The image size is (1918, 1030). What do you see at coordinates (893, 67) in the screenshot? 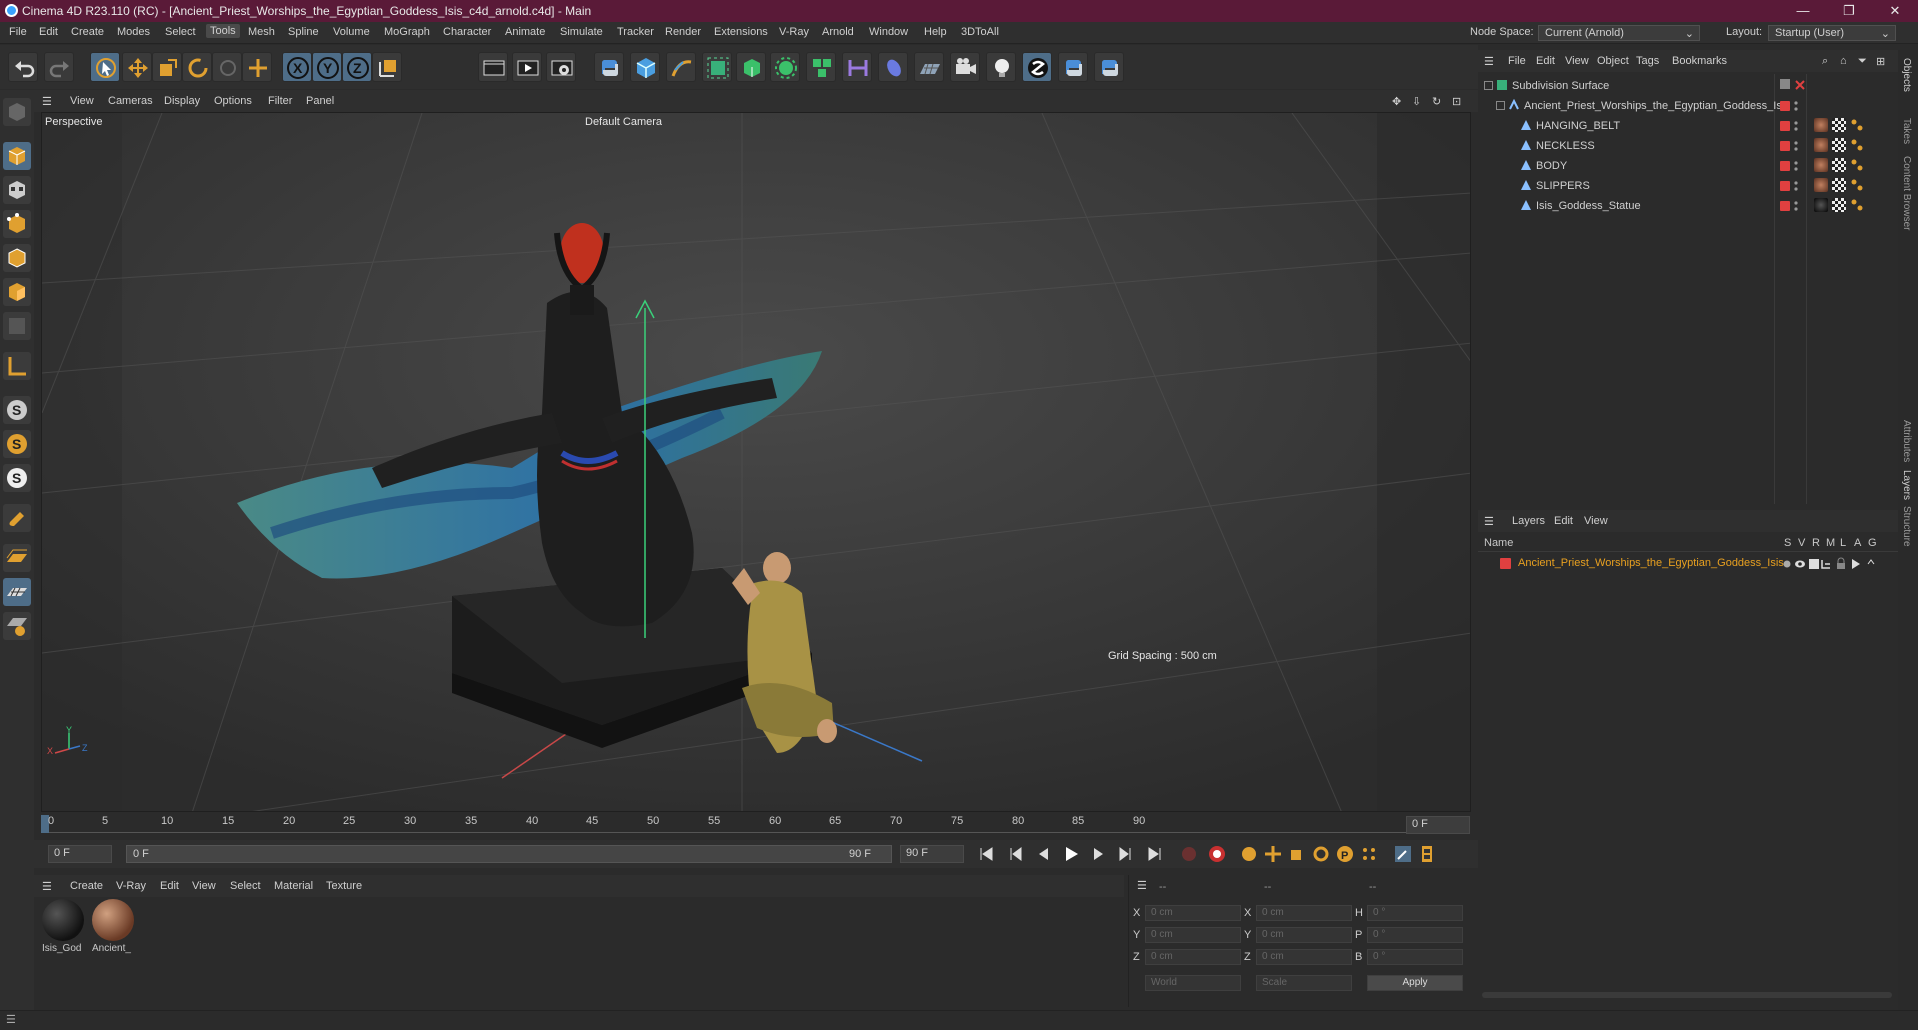
I see `field-button` at bounding box center [893, 67].